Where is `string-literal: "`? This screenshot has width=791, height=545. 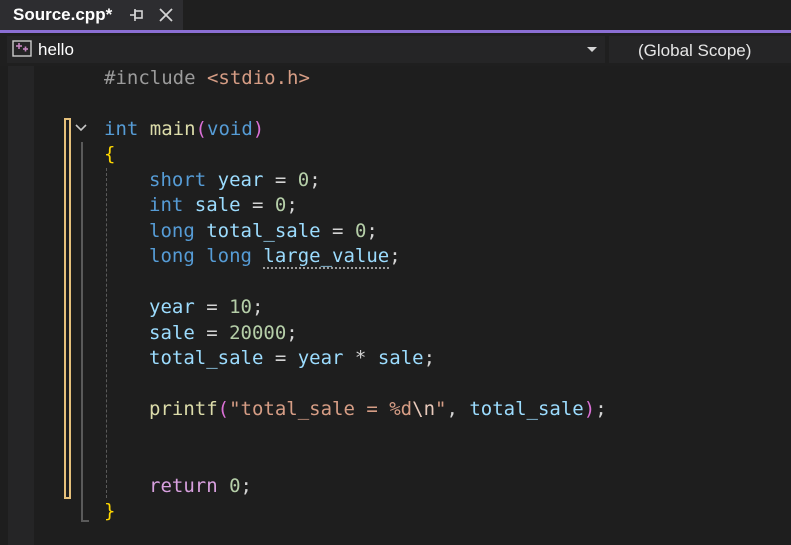
string-literal: " is located at coordinates (441, 409).